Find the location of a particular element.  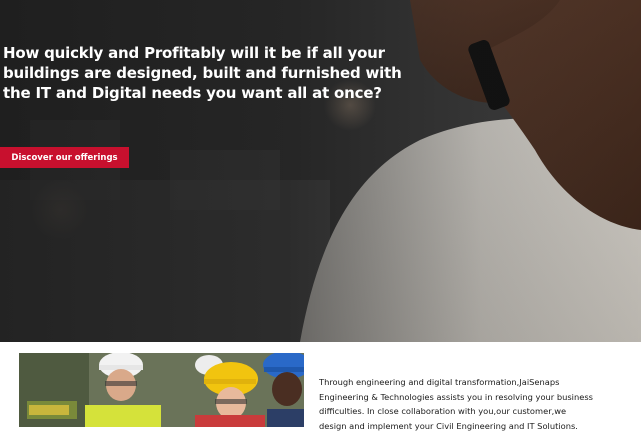

engineers-with-hard-hats-icon is located at coordinates (161, 390).